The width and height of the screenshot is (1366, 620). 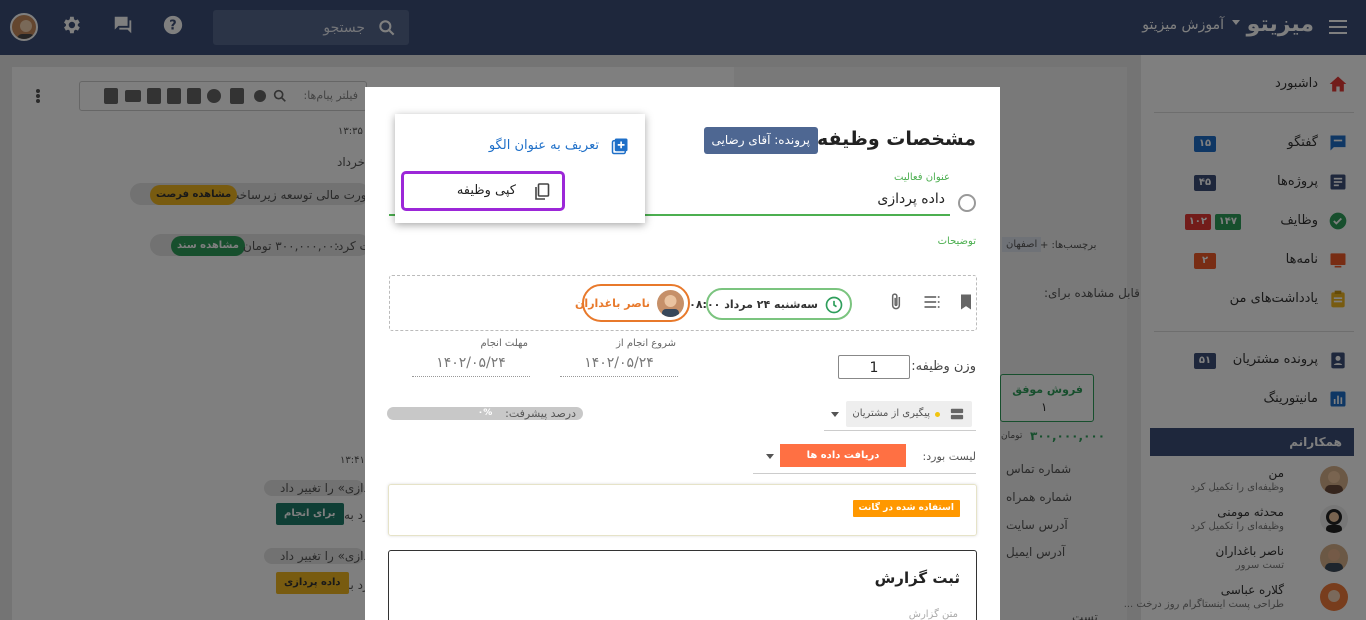 What do you see at coordinates (874, 367) in the screenshot?
I see `weight-input: 1` at bounding box center [874, 367].